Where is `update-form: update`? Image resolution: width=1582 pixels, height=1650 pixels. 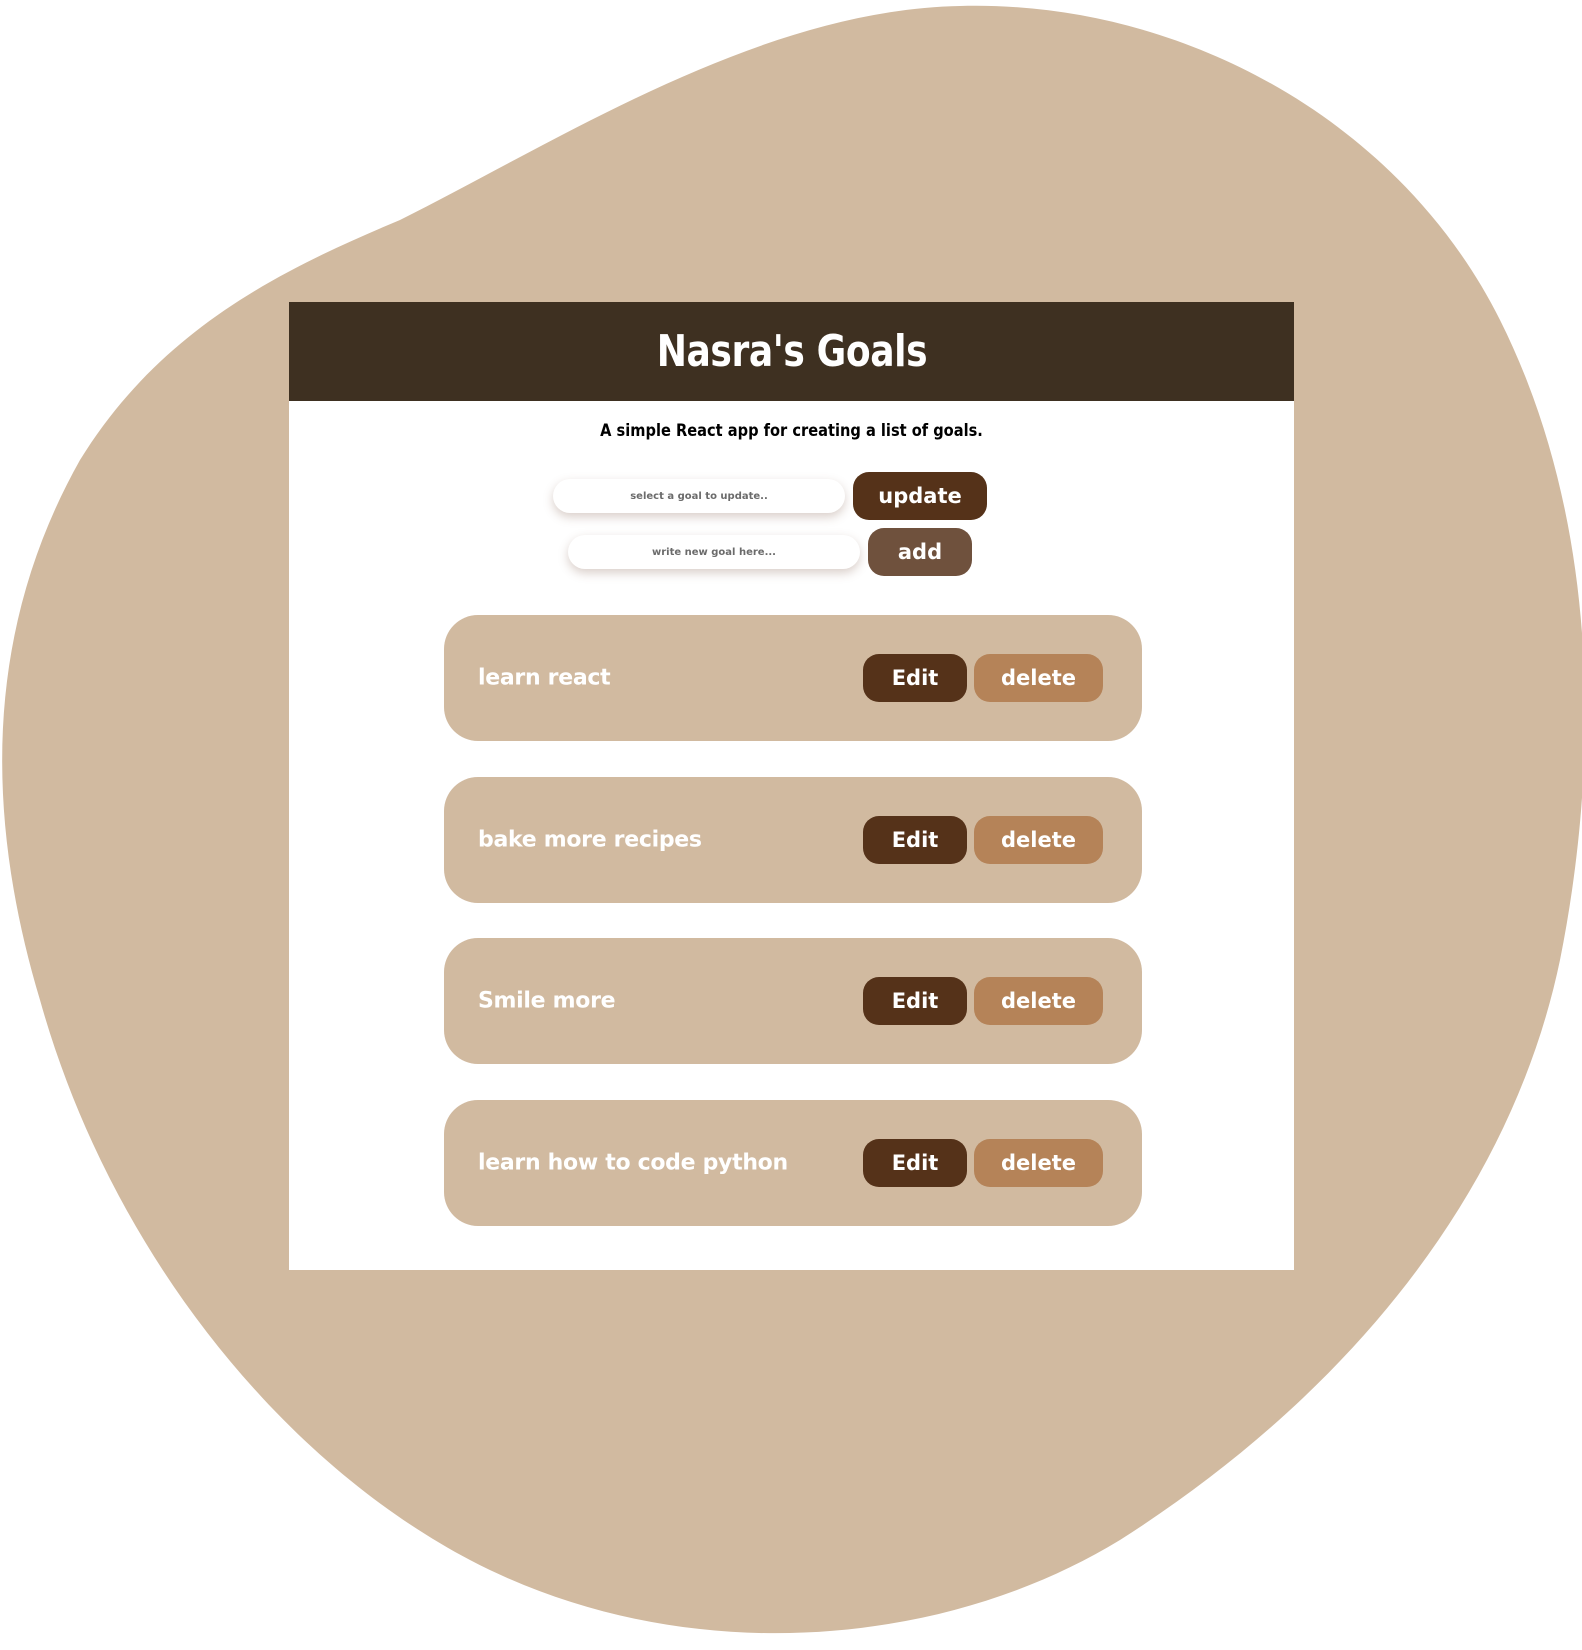
update-form: update is located at coordinates (770, 496).